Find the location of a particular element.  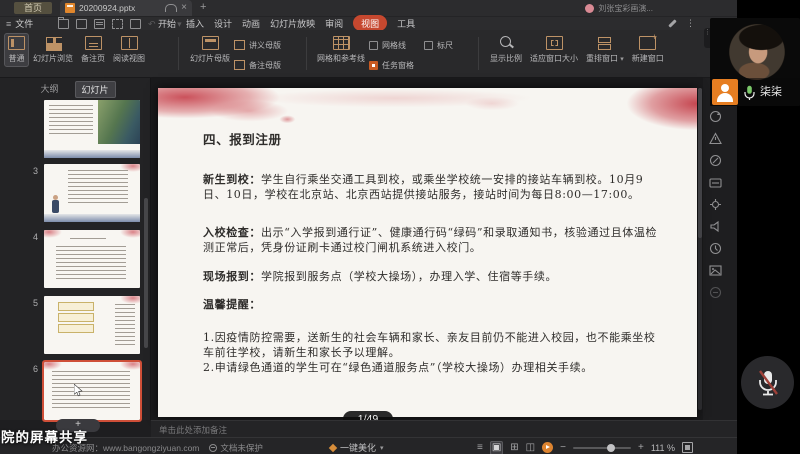

slide-number: 4 is located at coordinates (35, 237).